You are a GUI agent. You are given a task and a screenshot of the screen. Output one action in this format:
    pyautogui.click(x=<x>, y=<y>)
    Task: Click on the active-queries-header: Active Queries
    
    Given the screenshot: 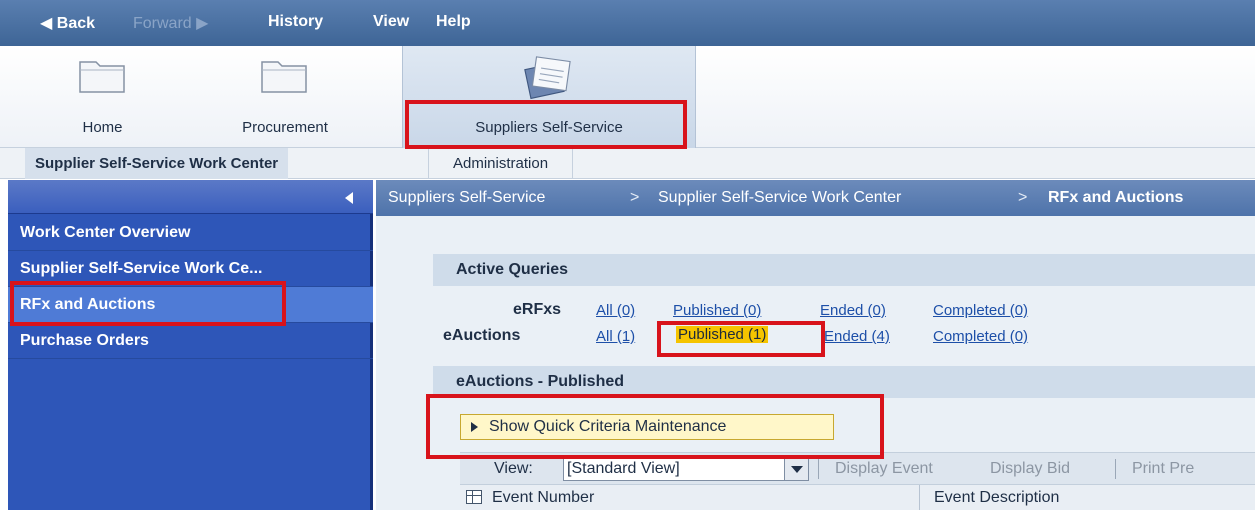 What is the action you would take?
    pyautogui.click(x=844, y=270)
    